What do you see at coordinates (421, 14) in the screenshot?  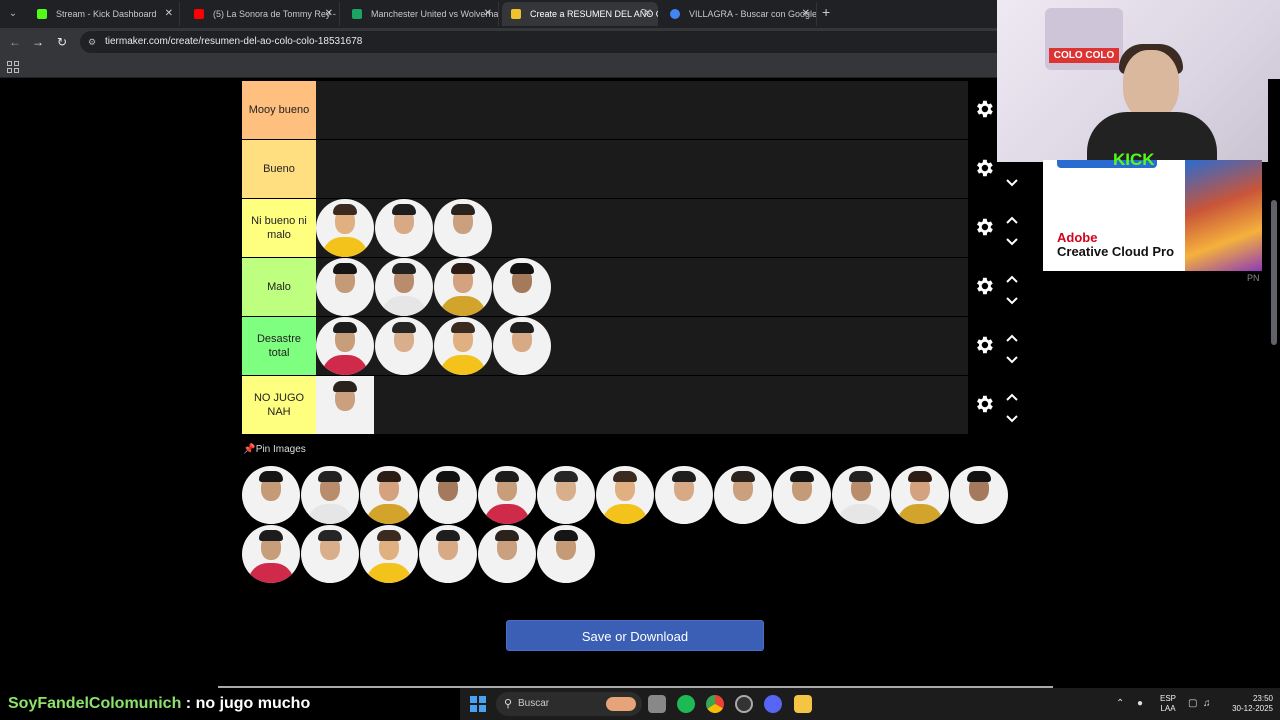 I see `tab-match: Manchester United vs Wolverha ✕` at bounding box center [421, 14].